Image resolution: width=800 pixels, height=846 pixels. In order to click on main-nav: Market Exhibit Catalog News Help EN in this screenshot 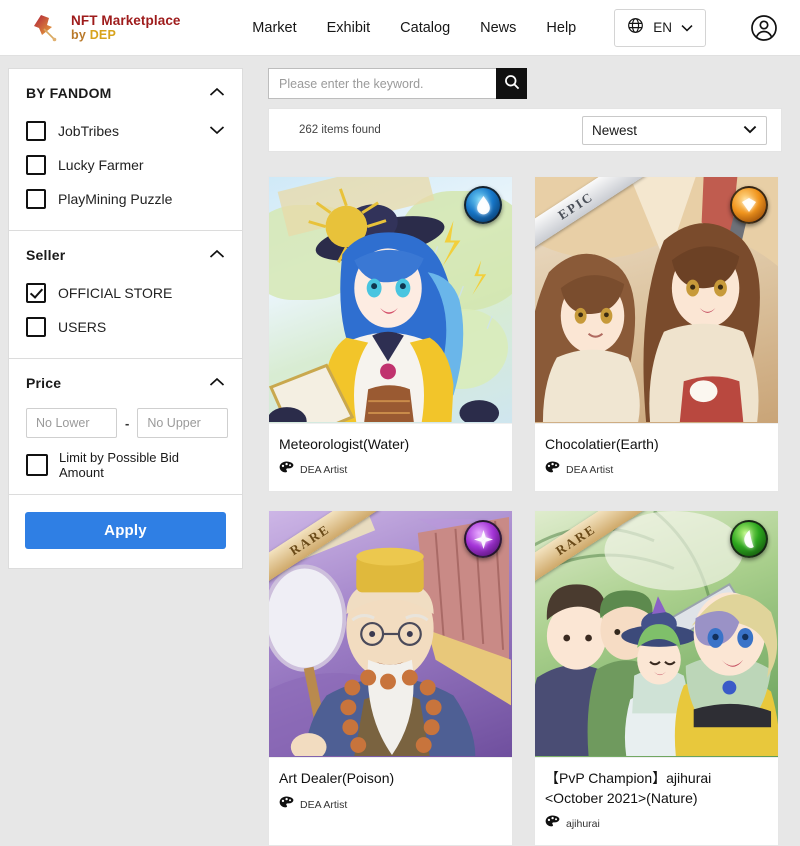, I will do `click(515, 27)`.